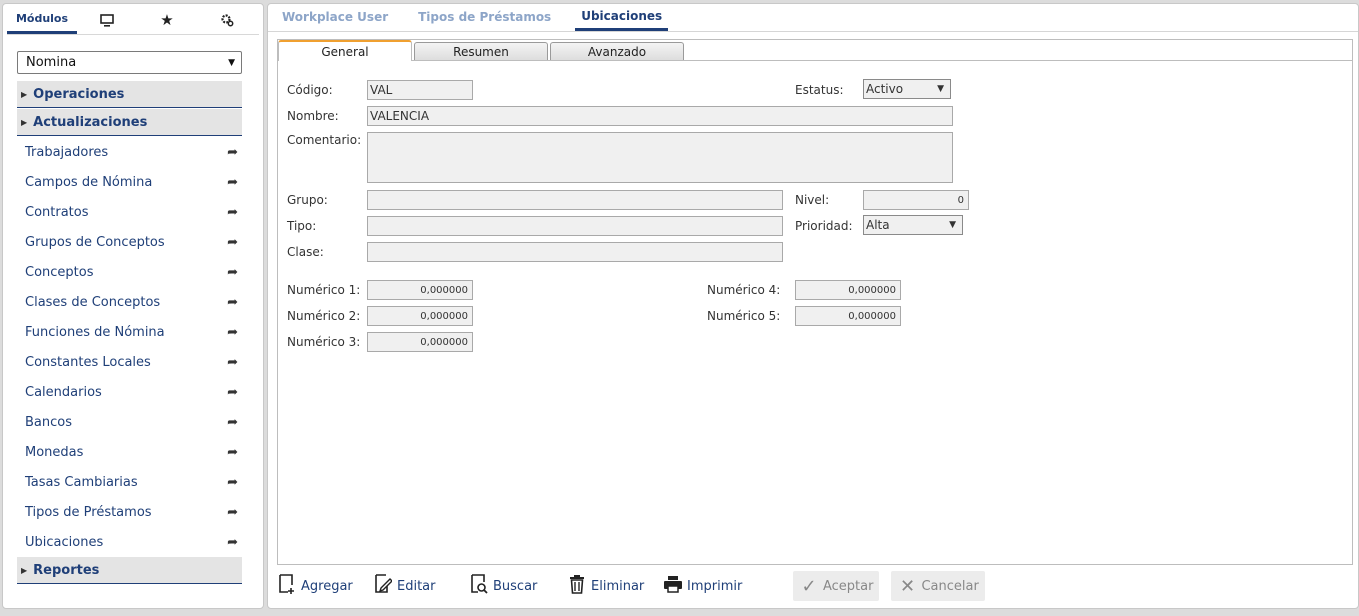 The width and height of the screenshot is (1359, 616). I want to click on nav-item-label: Campos de Nómina, so click(89, 182).